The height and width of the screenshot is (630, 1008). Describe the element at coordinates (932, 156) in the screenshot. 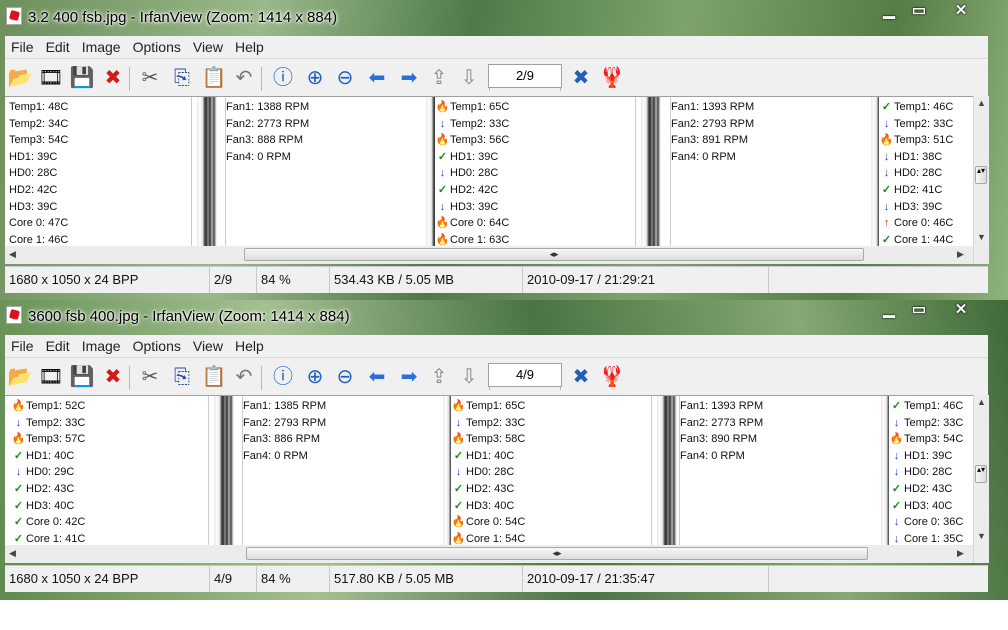

I see `sensor-value: 38C` at that location.